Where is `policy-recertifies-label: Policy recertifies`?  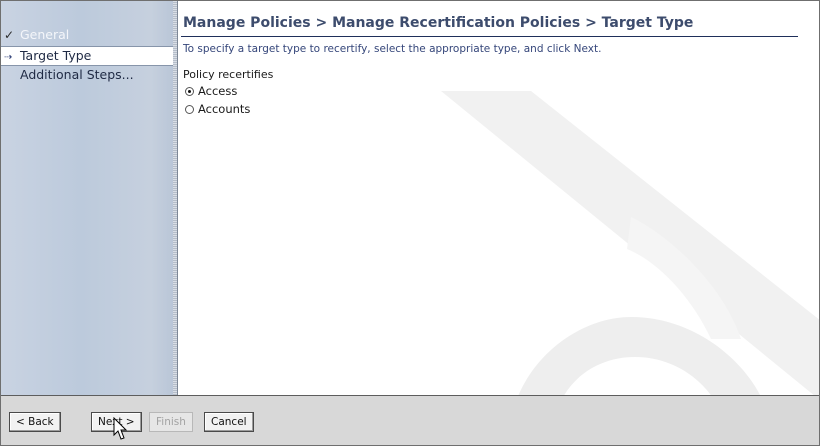 policy-recertifies-label: Policy recertifies is located at coordinates (228, 74).